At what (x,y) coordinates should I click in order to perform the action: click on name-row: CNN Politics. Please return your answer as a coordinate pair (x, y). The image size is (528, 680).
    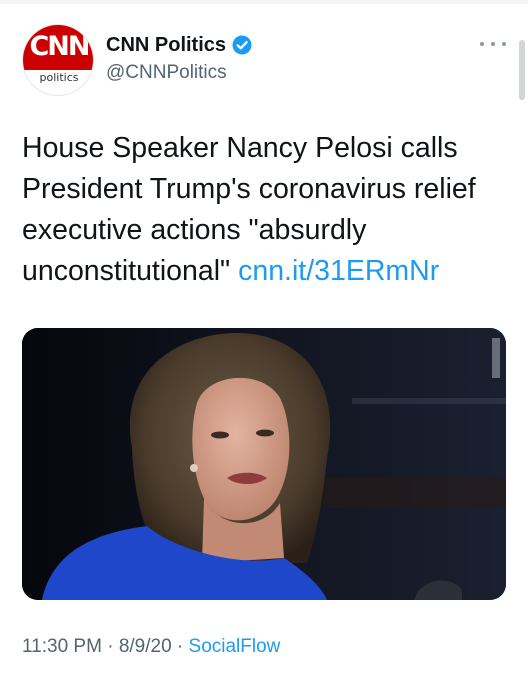
    Looking at the image, I should click on (179, 45).